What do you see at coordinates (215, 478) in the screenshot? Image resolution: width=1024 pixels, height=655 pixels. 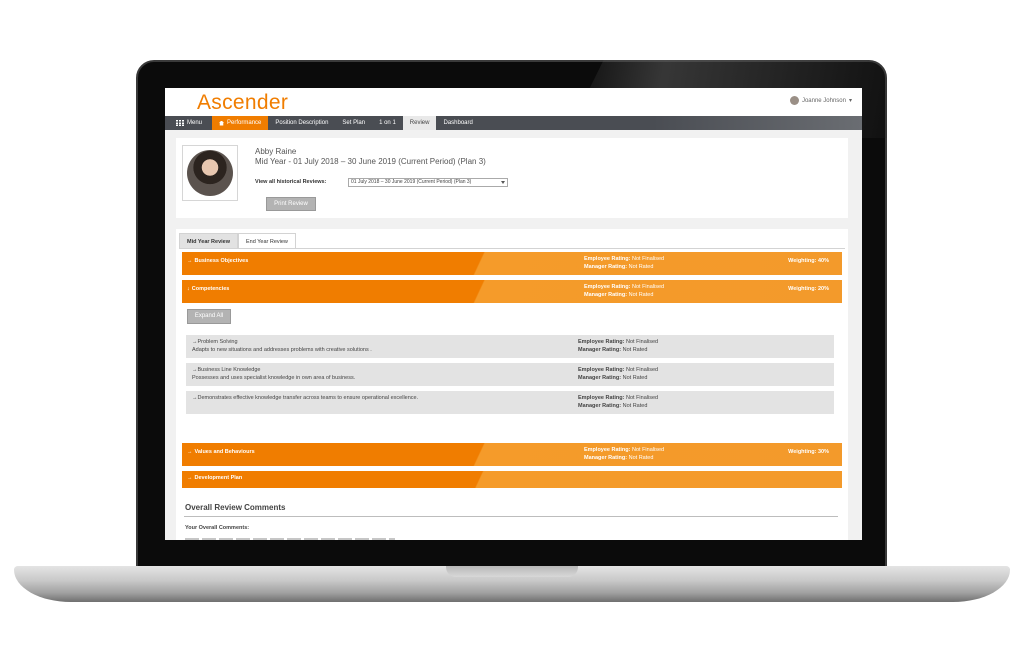 I see `section-title: Development Plan` at bounding box center [215, 478].